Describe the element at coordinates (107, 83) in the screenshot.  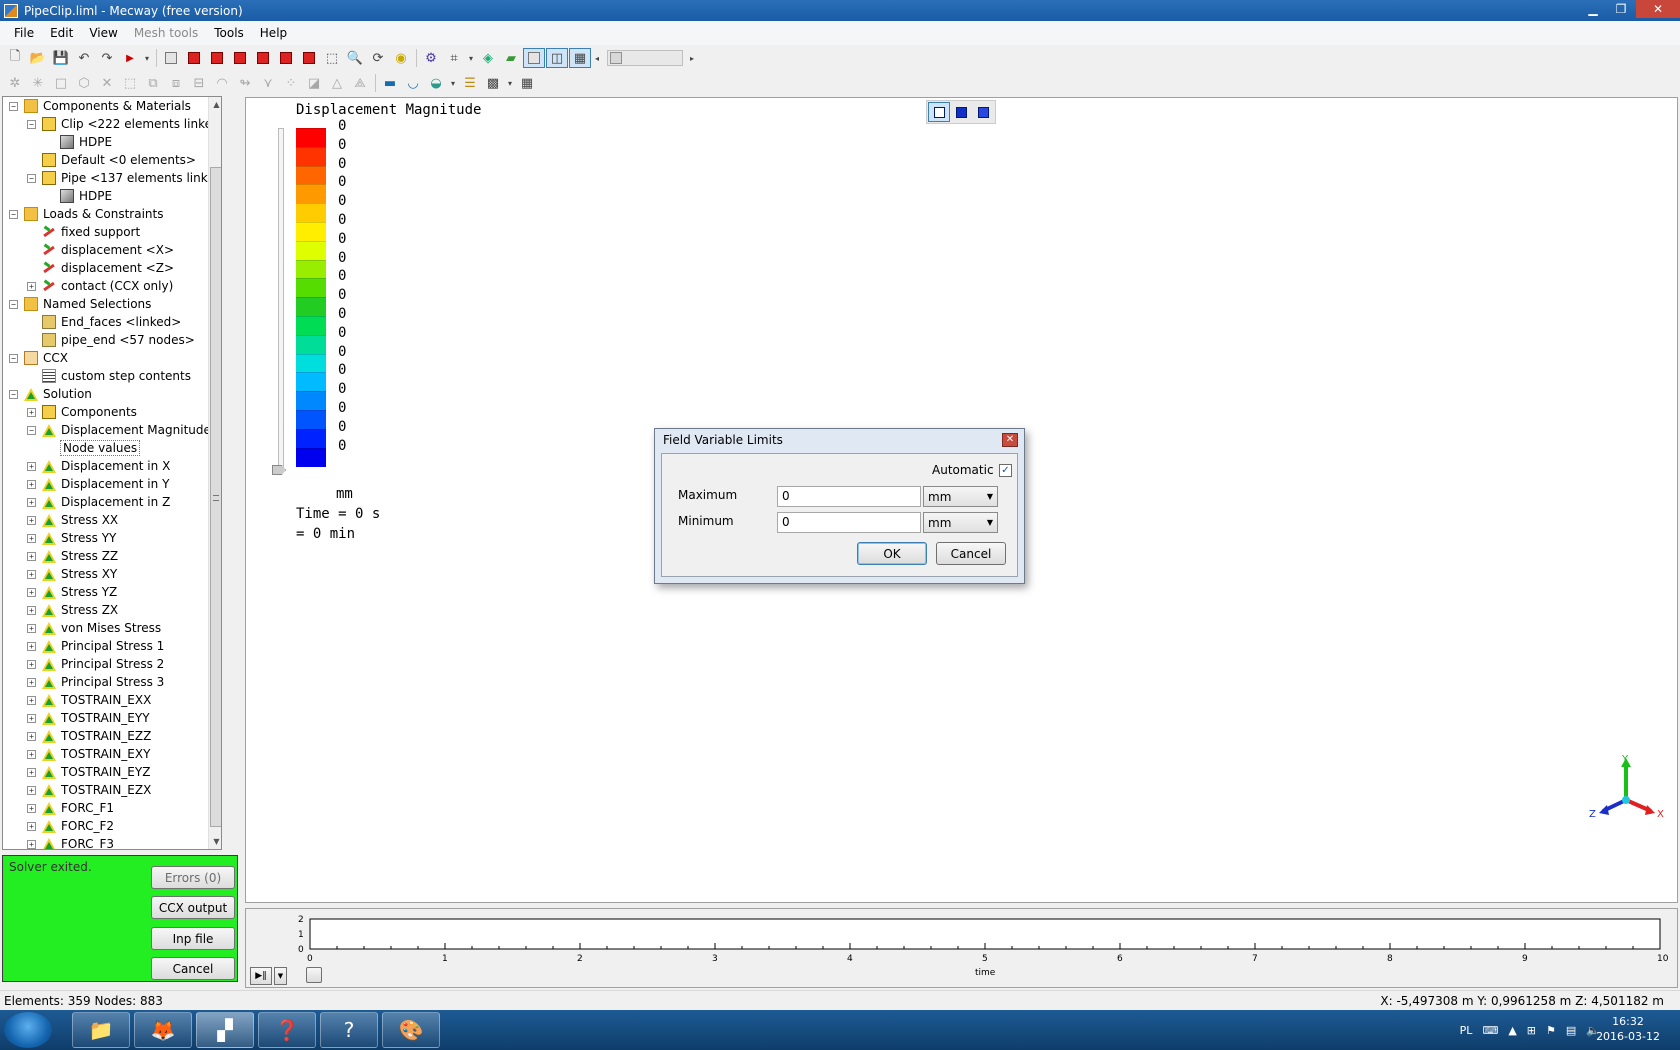
I see `delete-icon: ✕` at that location.